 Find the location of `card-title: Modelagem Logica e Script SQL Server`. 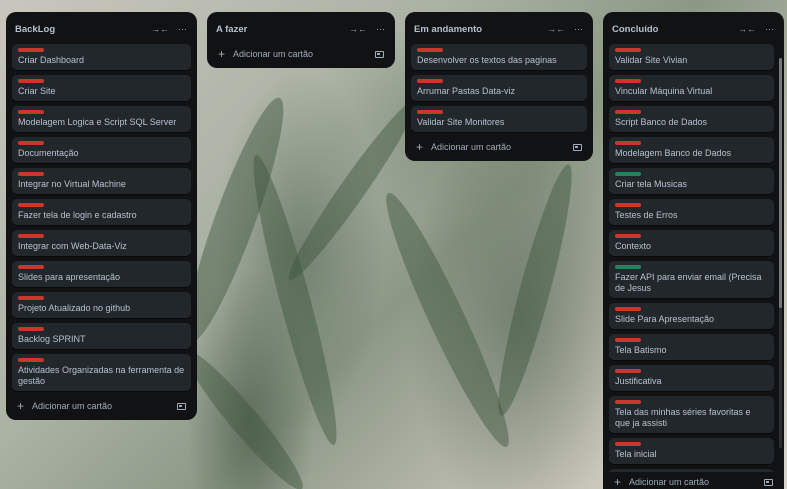

card-title: Modelagem Logica e Script SQL Server is located at coordinates (97, 122).